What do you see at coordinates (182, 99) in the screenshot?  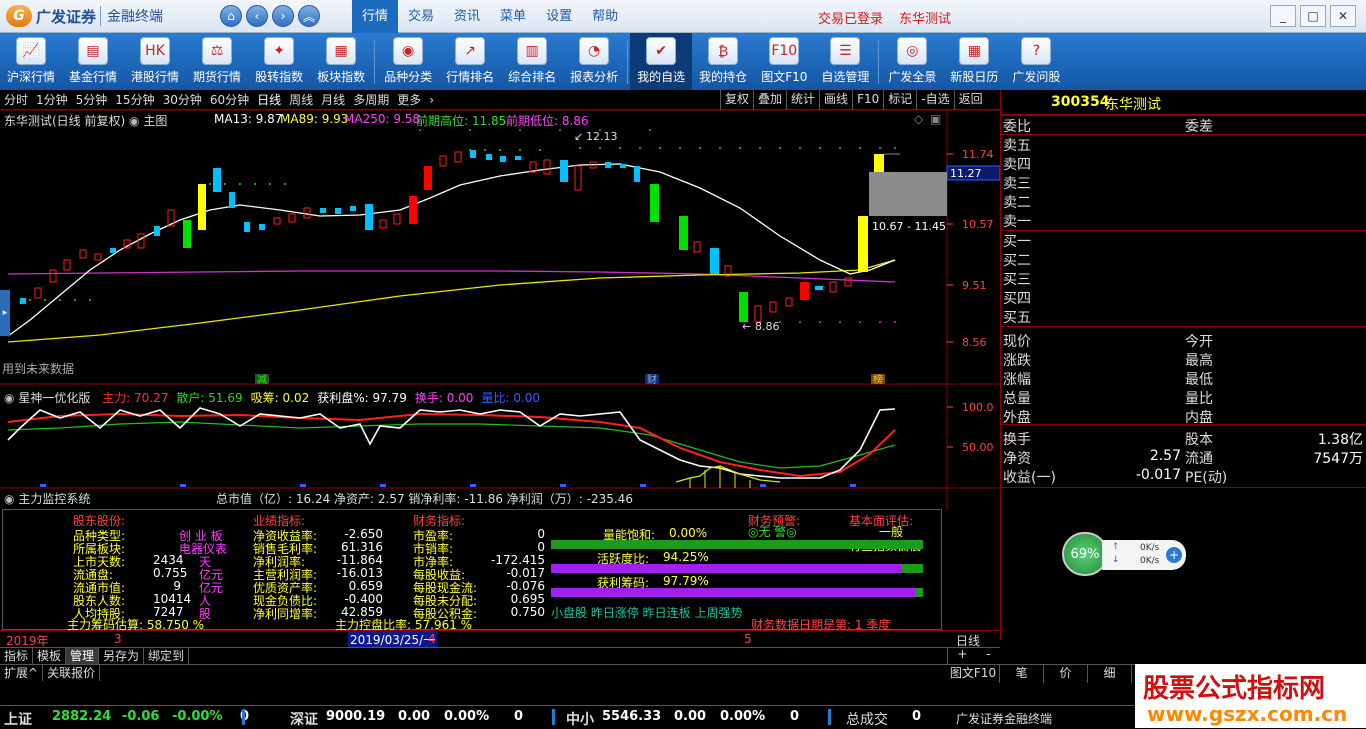 I see `period-tab: 30分钟` at bounding box center [182, 99].